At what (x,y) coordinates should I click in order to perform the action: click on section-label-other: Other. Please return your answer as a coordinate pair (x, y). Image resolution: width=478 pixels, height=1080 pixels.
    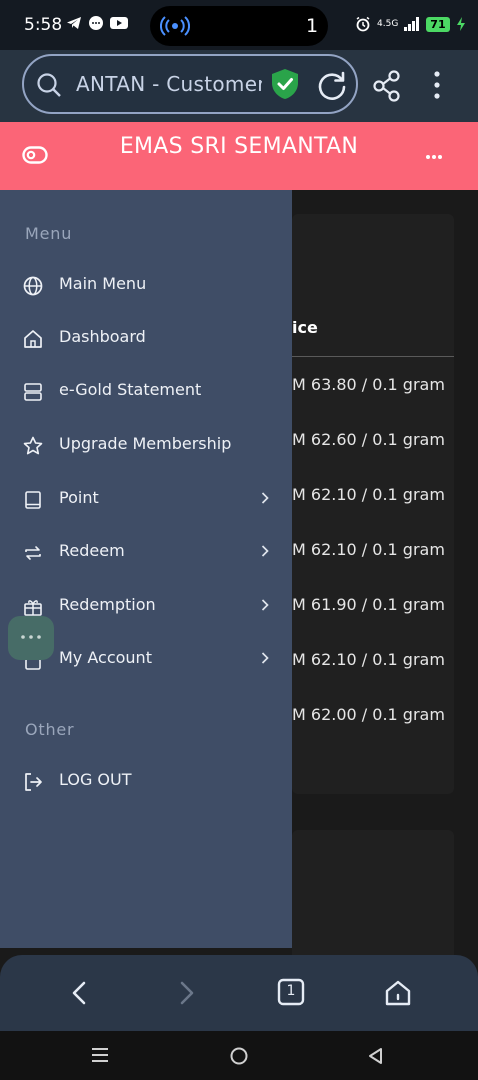
    Looking at the image, I should click on (50, 729).